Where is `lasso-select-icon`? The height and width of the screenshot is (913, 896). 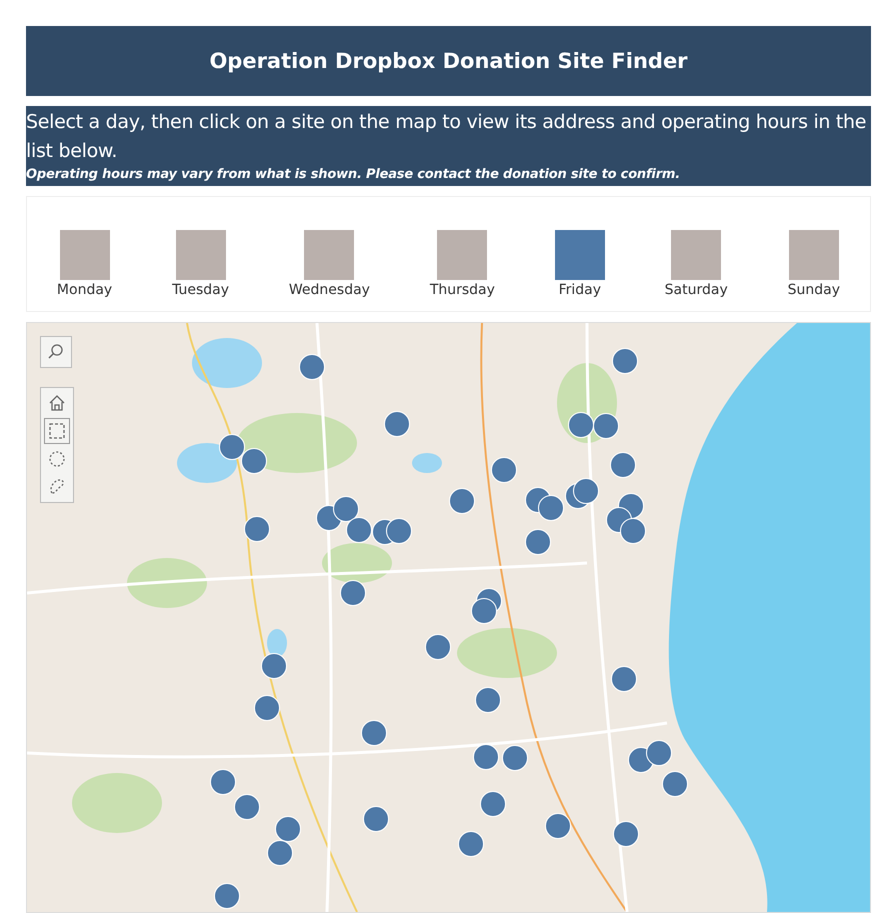
lasso-select-icon is located at coordinates (57, 487).